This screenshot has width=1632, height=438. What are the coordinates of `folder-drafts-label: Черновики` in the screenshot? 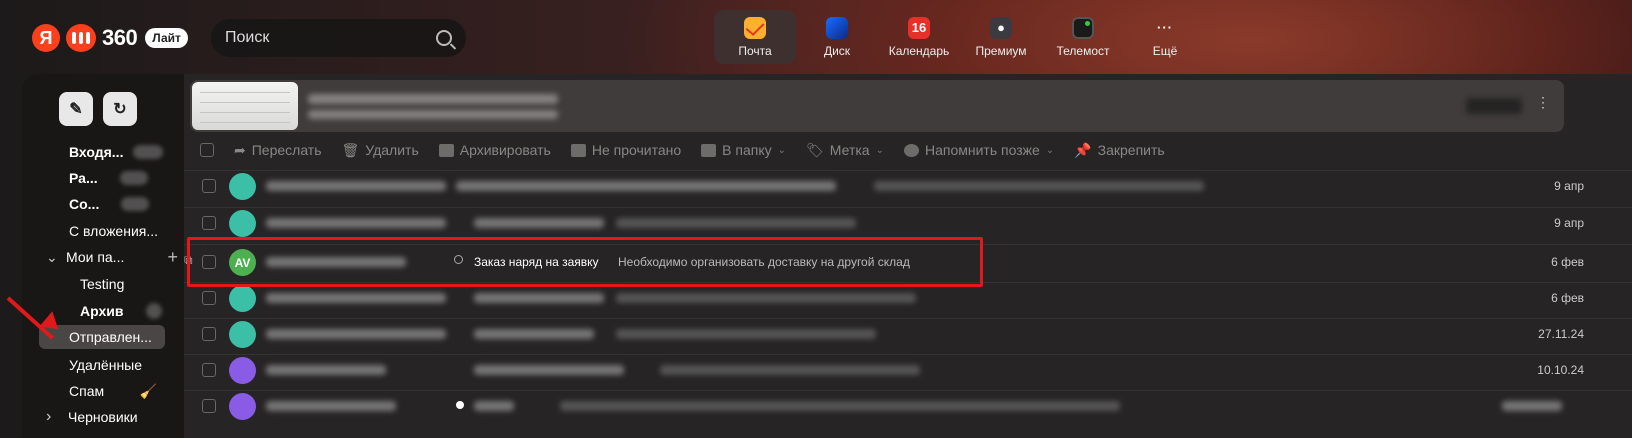 It's located at (103, 417).